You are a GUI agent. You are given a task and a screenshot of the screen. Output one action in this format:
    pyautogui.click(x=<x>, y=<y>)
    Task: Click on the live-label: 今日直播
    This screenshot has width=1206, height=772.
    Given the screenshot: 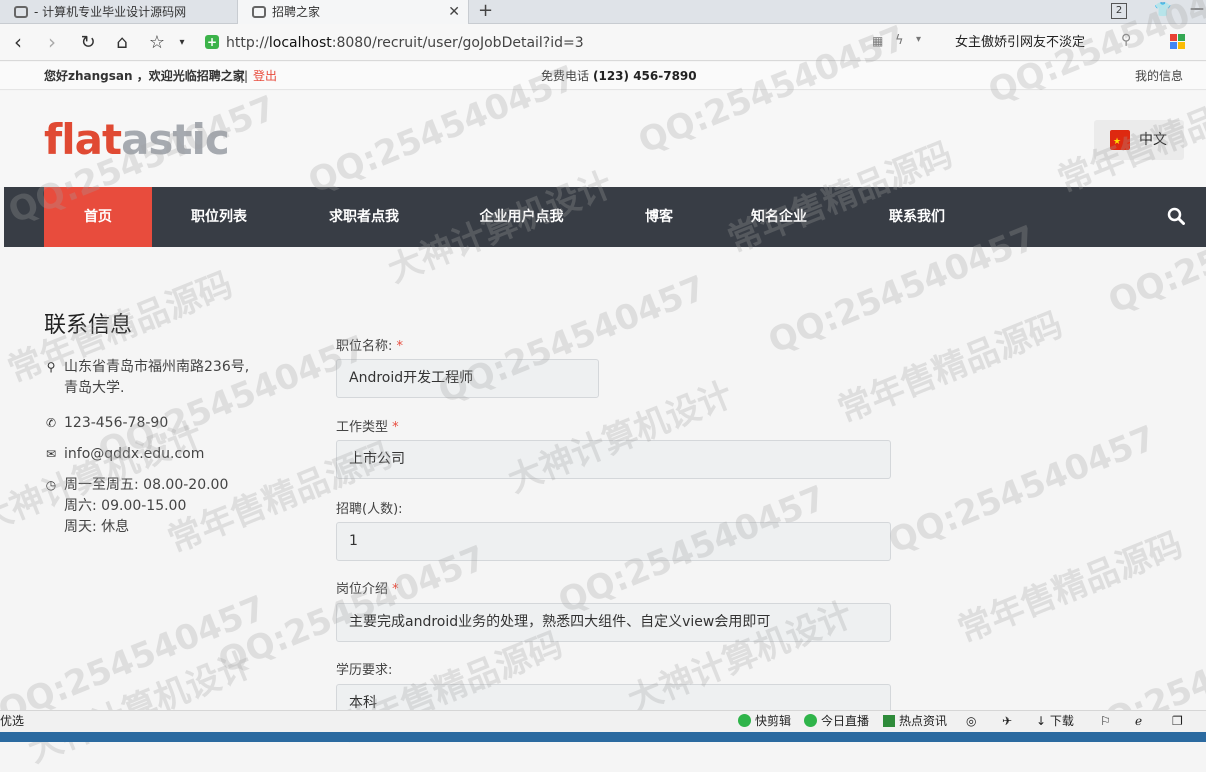 What is the action you would take?
    pyautogui.click(x=845, y=721)
    